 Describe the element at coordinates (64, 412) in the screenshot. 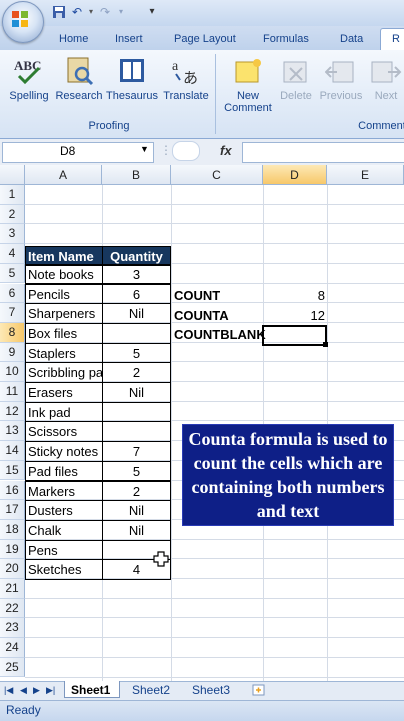

I see `item-name-cell: Ink pad` at that location.